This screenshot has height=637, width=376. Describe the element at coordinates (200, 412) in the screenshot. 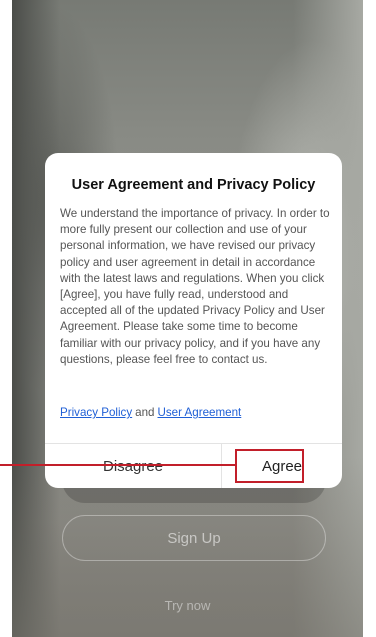

I see `user-agreement-link: User Agreement` at that location.